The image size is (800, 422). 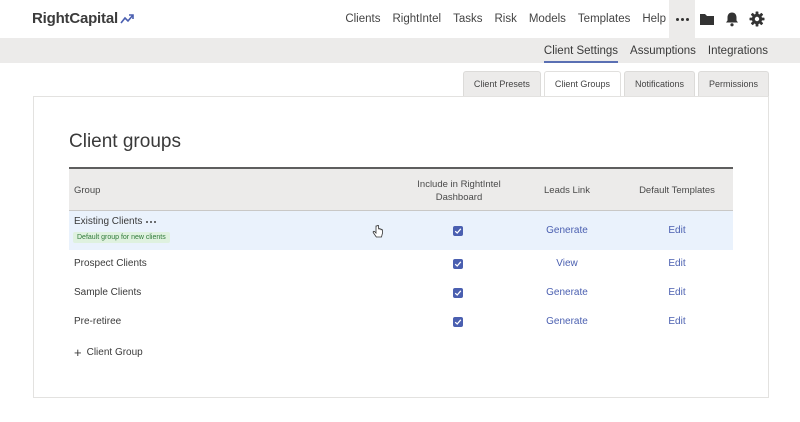 I want to click on more-menu-button, so click(x=682, y=19).